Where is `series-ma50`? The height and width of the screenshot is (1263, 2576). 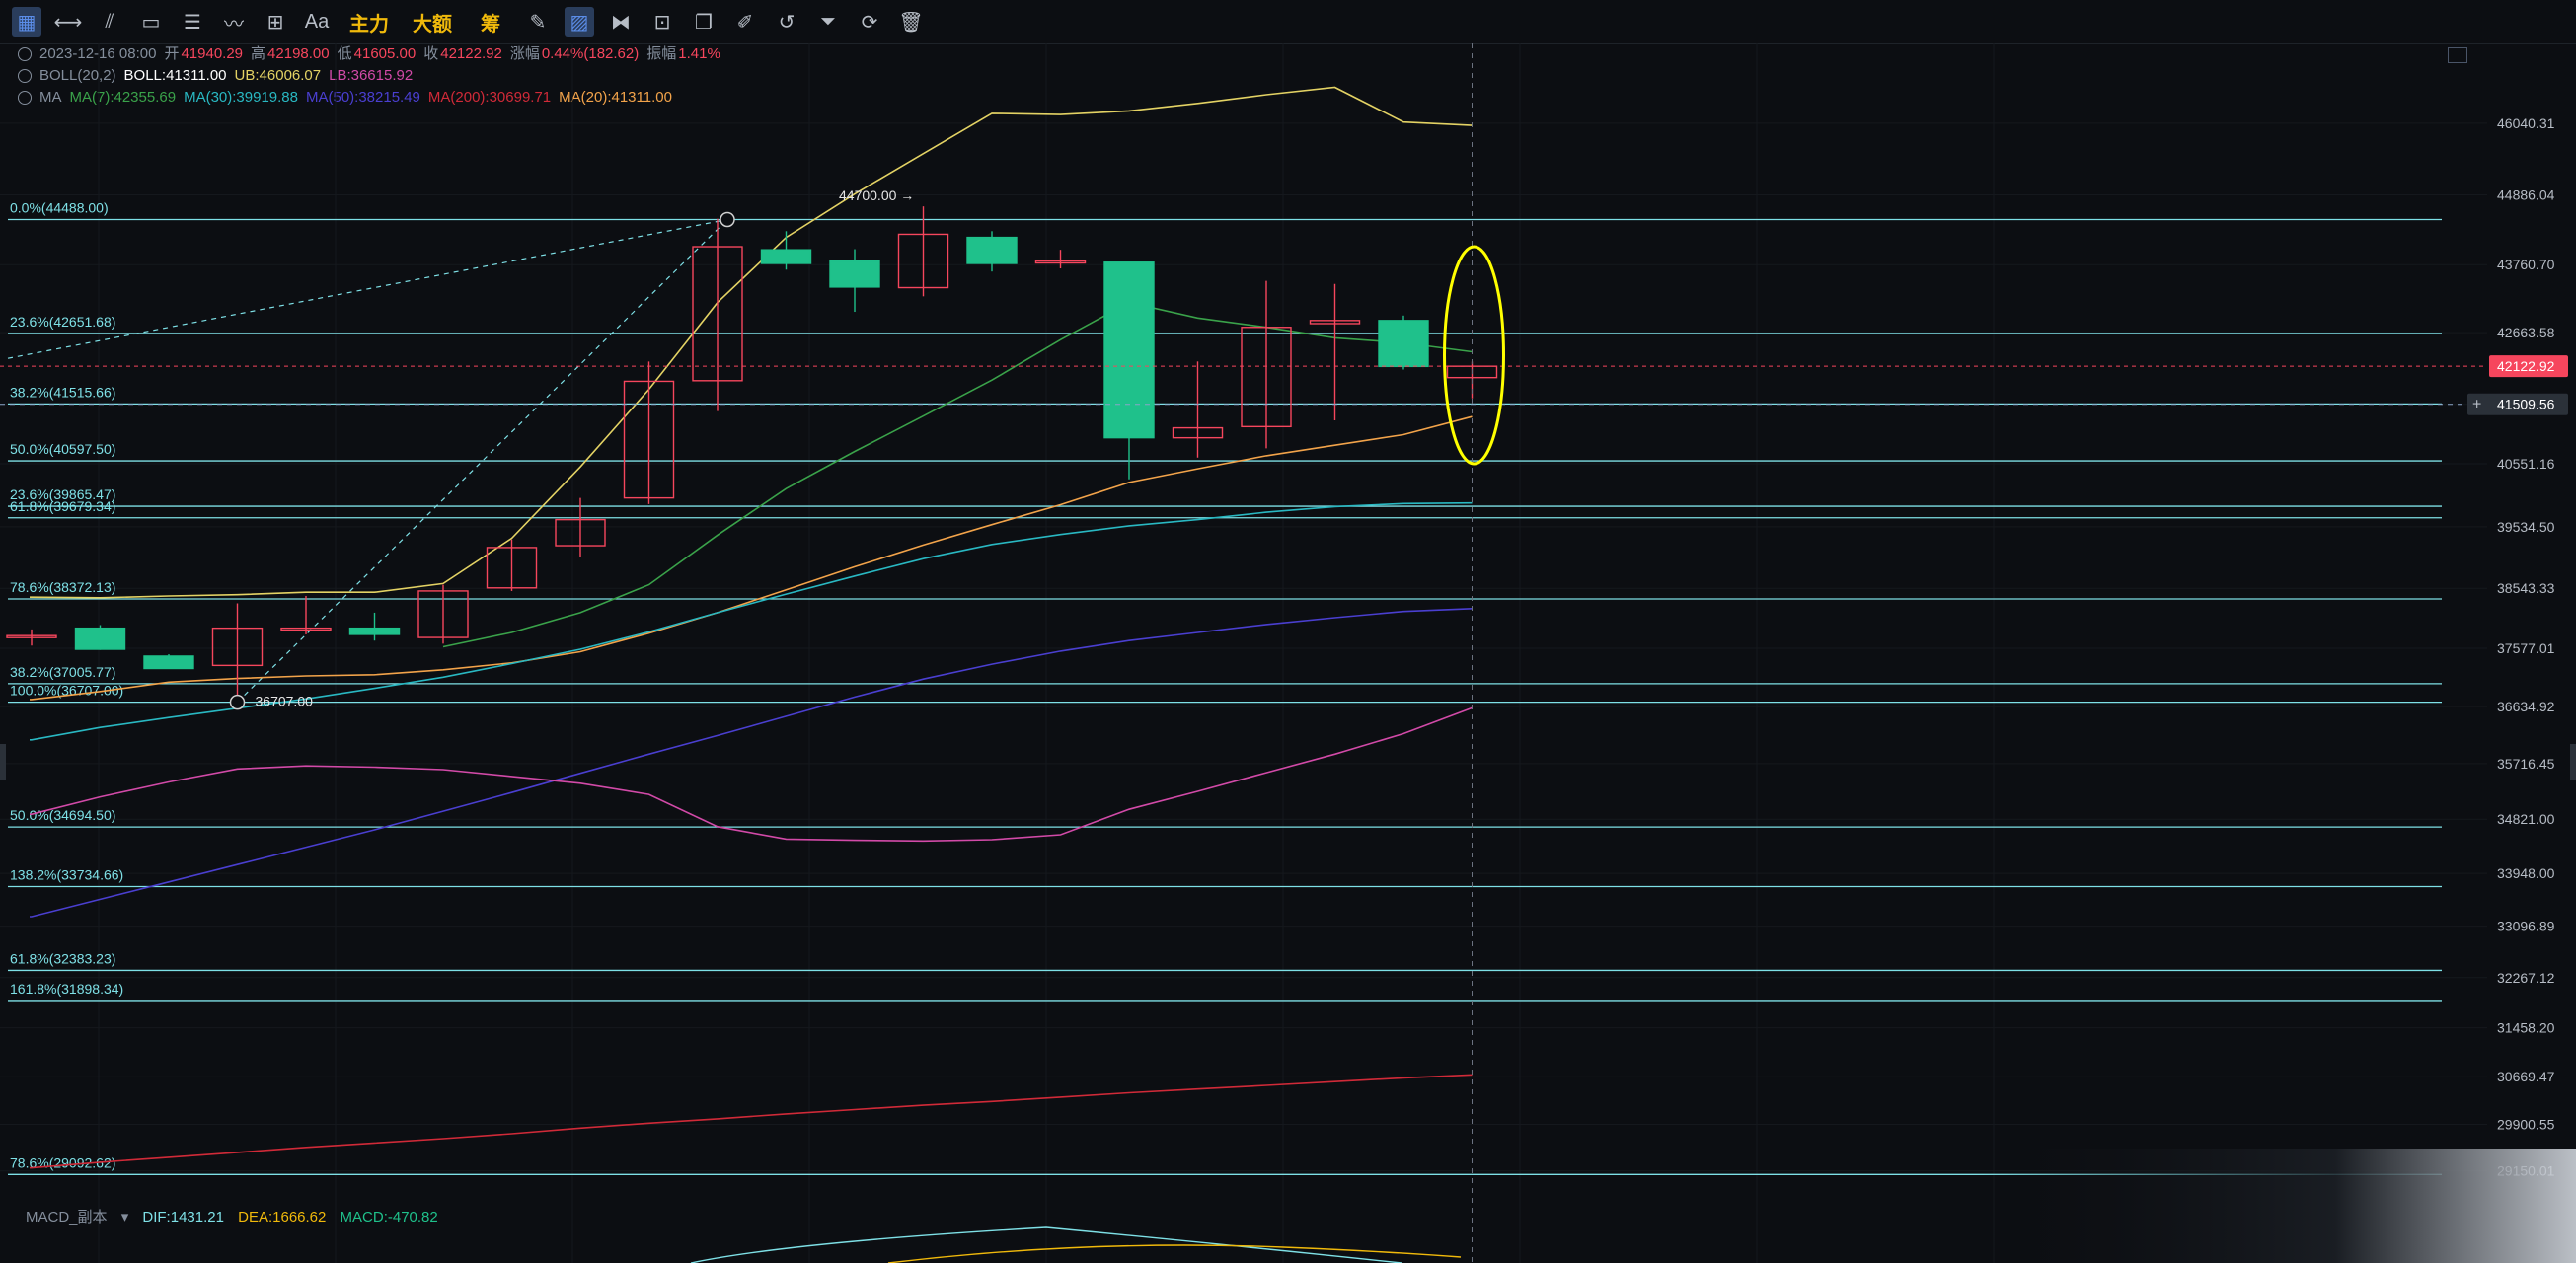
series-ma50 is located at coordinates (751, 763).